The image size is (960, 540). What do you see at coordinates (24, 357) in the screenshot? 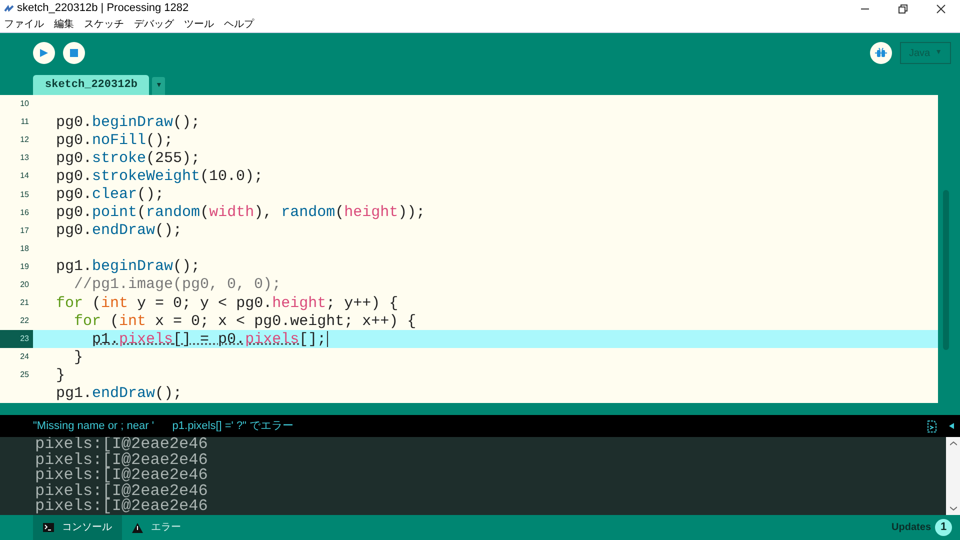
I see `line-number: 24` at bounding box center [24, 357].